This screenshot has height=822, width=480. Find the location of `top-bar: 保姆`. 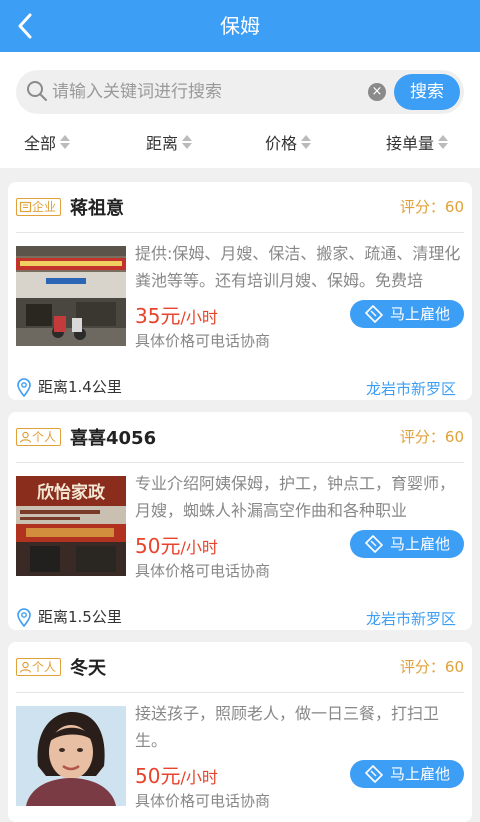

top-bar: 保姆 is located at coordinates (240, 26).